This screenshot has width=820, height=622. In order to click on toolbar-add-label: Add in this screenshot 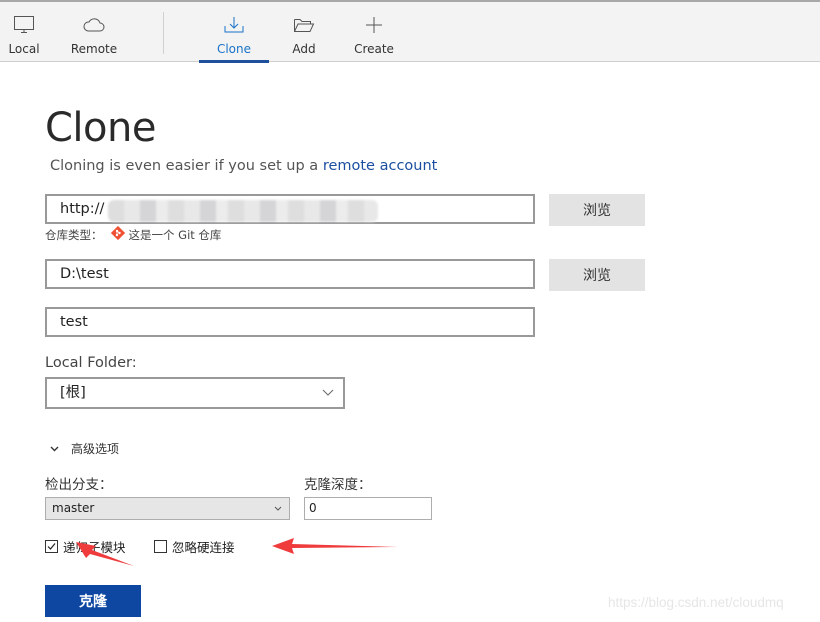, I will do `click(304, 49)`.